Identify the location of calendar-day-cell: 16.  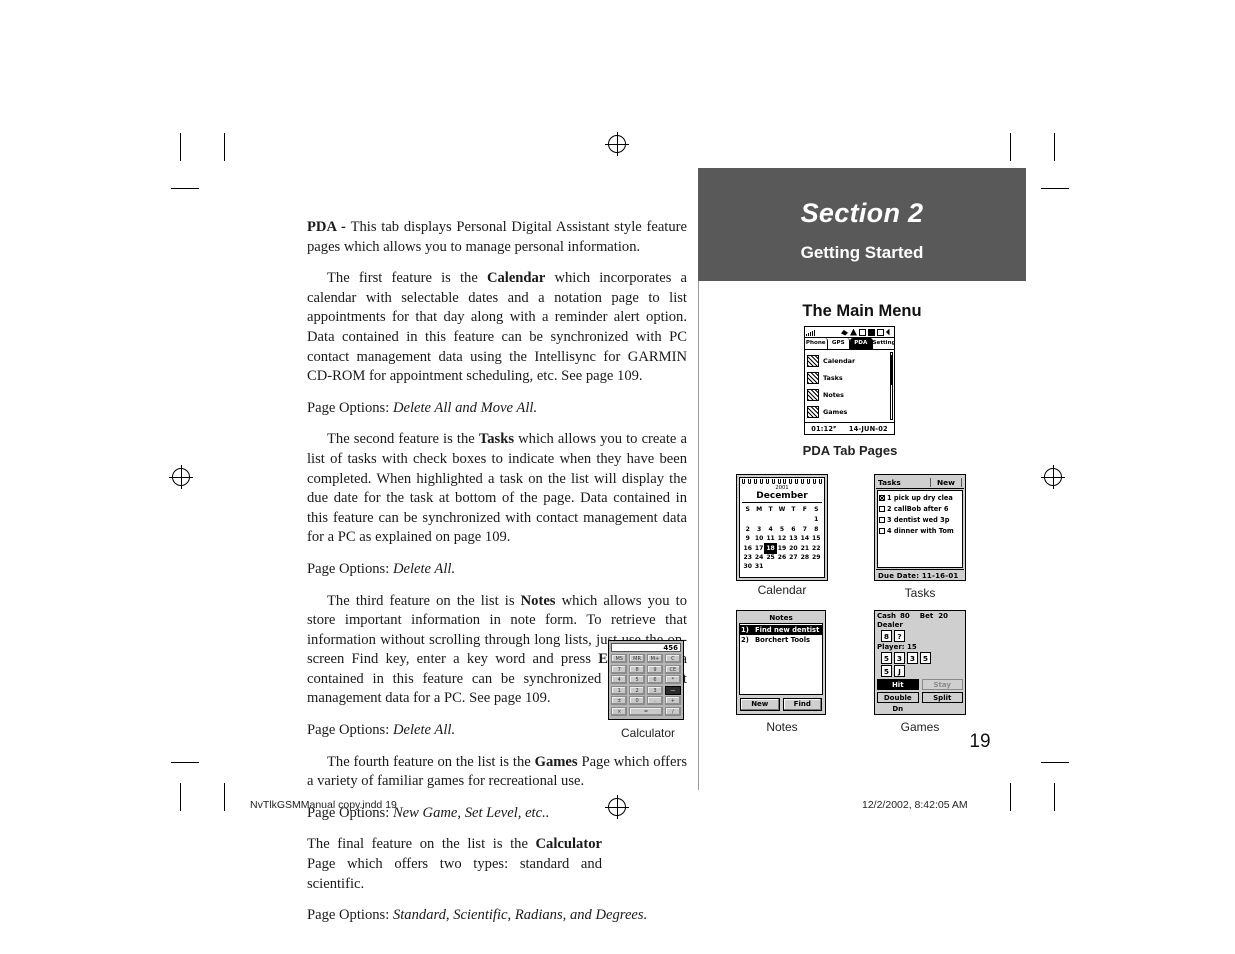
(747, 548).